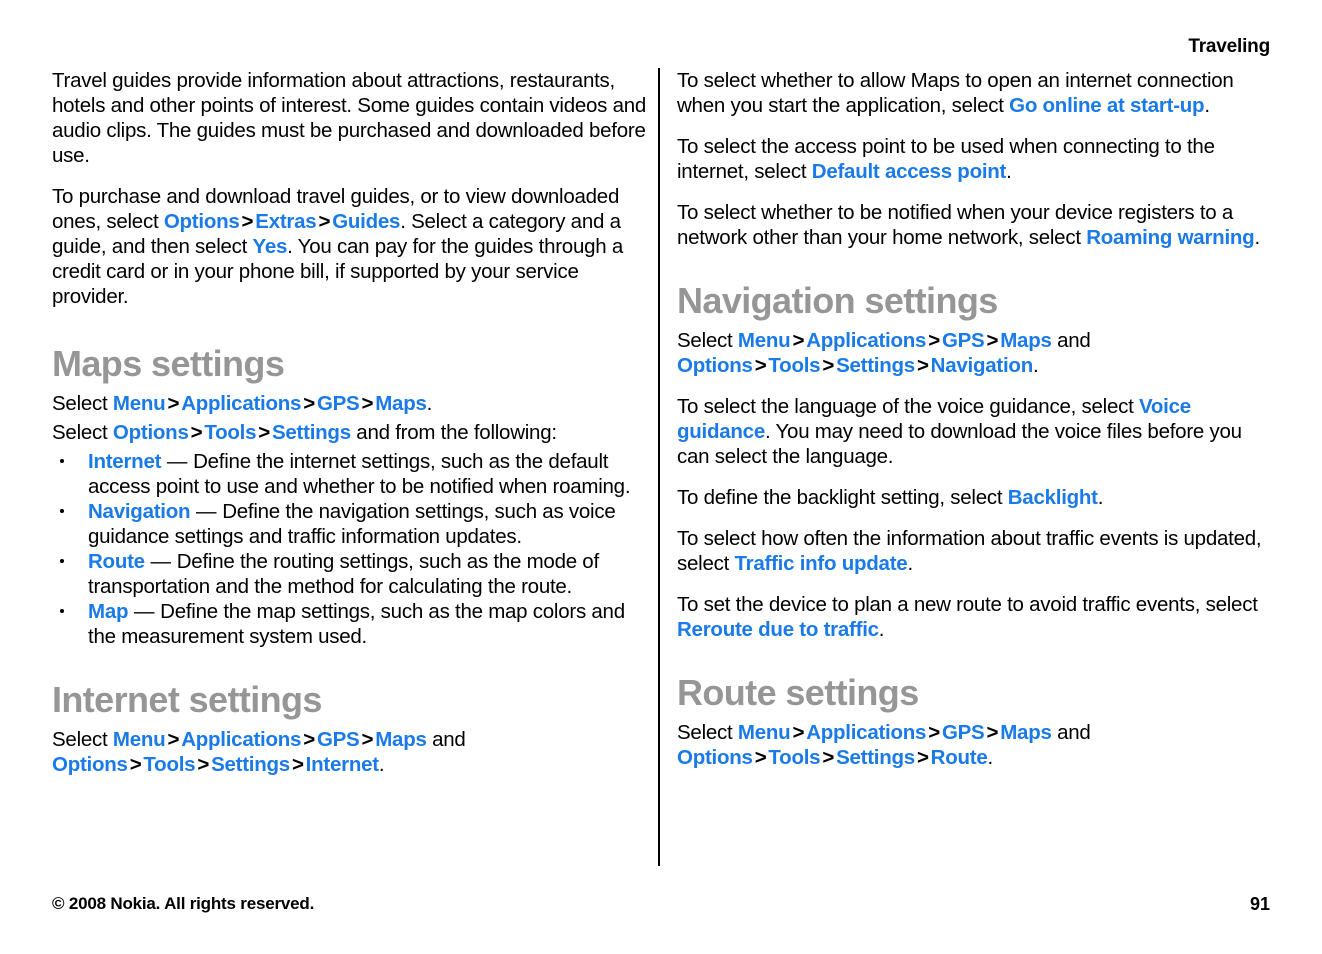 This screenshot has height=954, width=1322. I want to click on link-map: Map, so click(108, 611).